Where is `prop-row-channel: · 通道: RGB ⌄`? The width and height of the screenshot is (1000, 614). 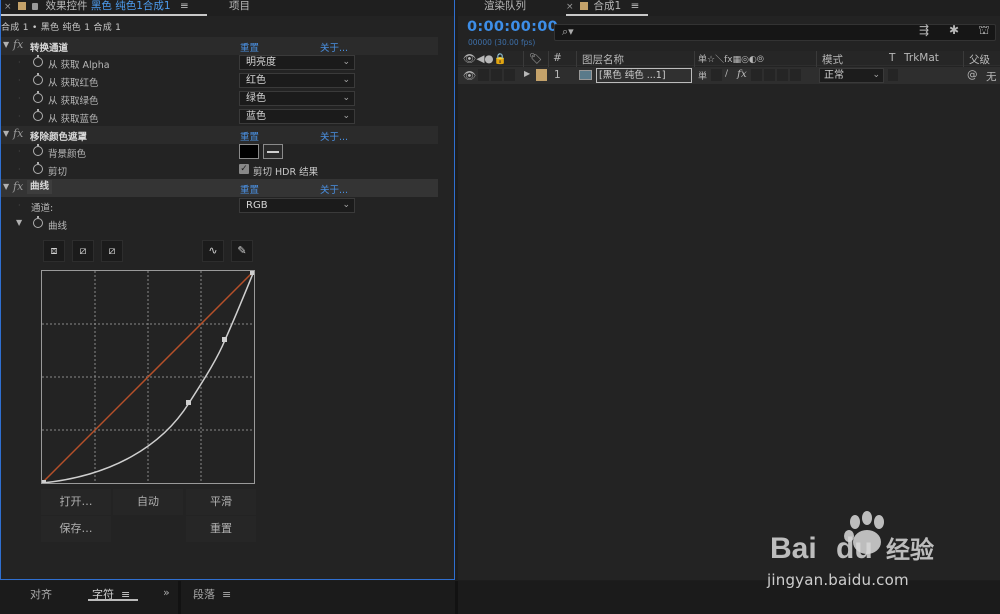 prop-row-channel: · 通道: RGB ⌄ is located at coordinates (219, 206).